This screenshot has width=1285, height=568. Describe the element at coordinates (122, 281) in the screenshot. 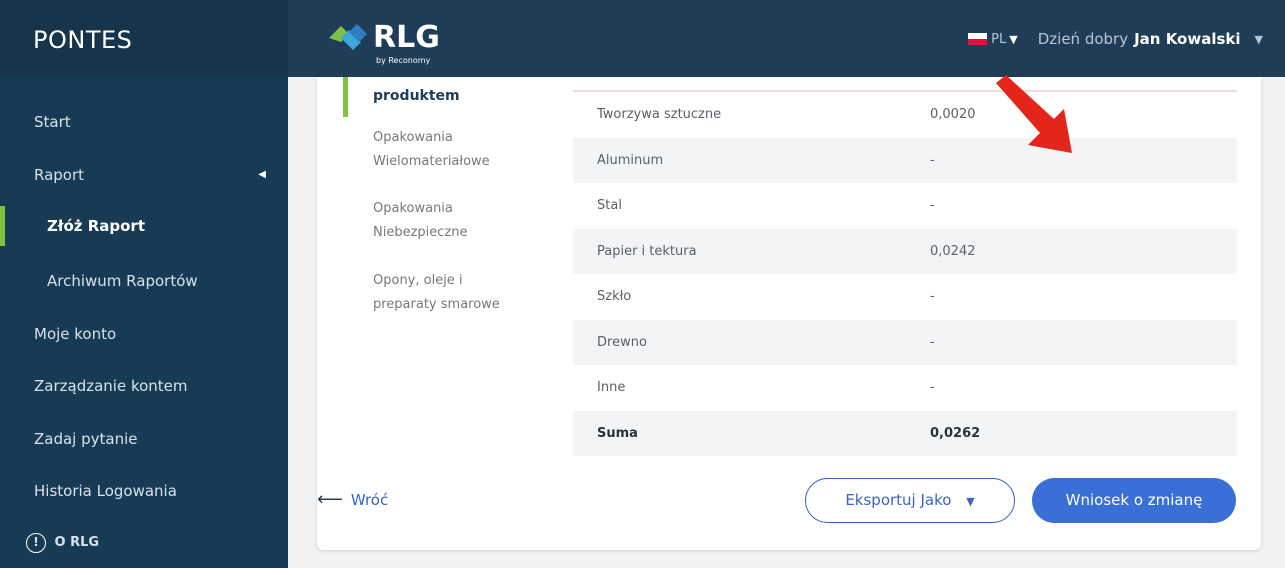

I see `sidebar-item-label: Archiwum Raportów` at that location.